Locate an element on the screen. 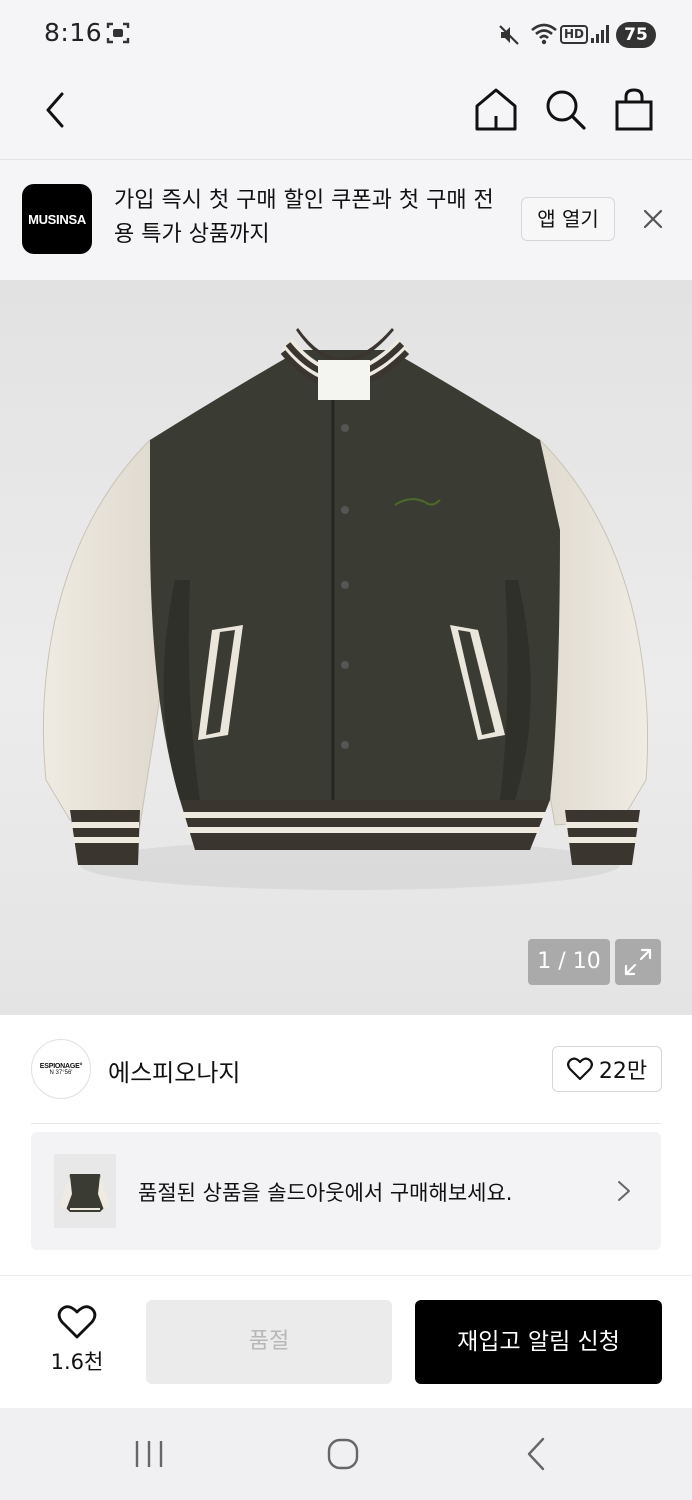 The width and height of the screenshot is (692, 1500). home-icon is located at coordinates (496, 109).